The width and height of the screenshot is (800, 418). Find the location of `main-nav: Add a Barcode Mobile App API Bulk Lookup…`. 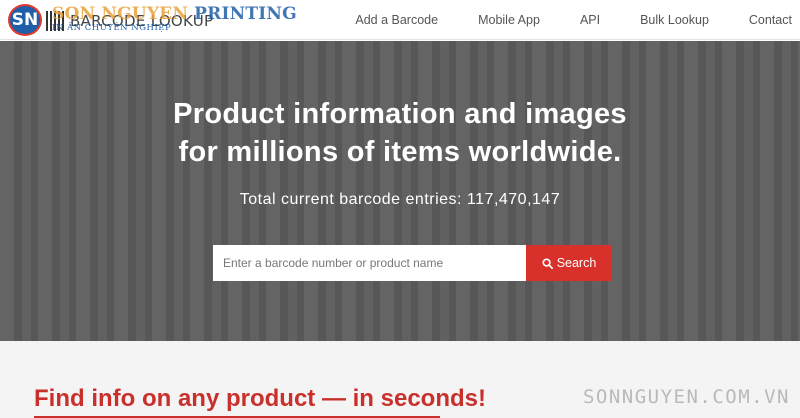

main-nav: Add a Barcode Mobile App API Bulk Lookup… is located at coordinates (553, 20).